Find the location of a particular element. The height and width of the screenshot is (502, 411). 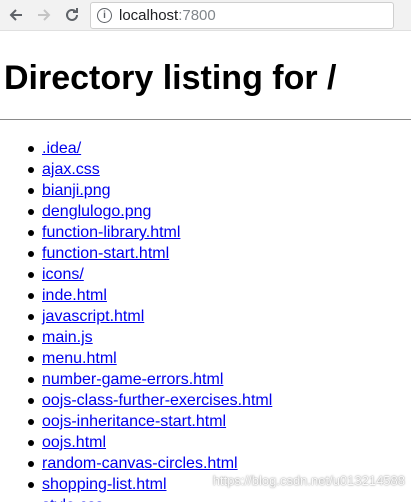

page-title: Directory listing for / is located at coordinates (170, 78).